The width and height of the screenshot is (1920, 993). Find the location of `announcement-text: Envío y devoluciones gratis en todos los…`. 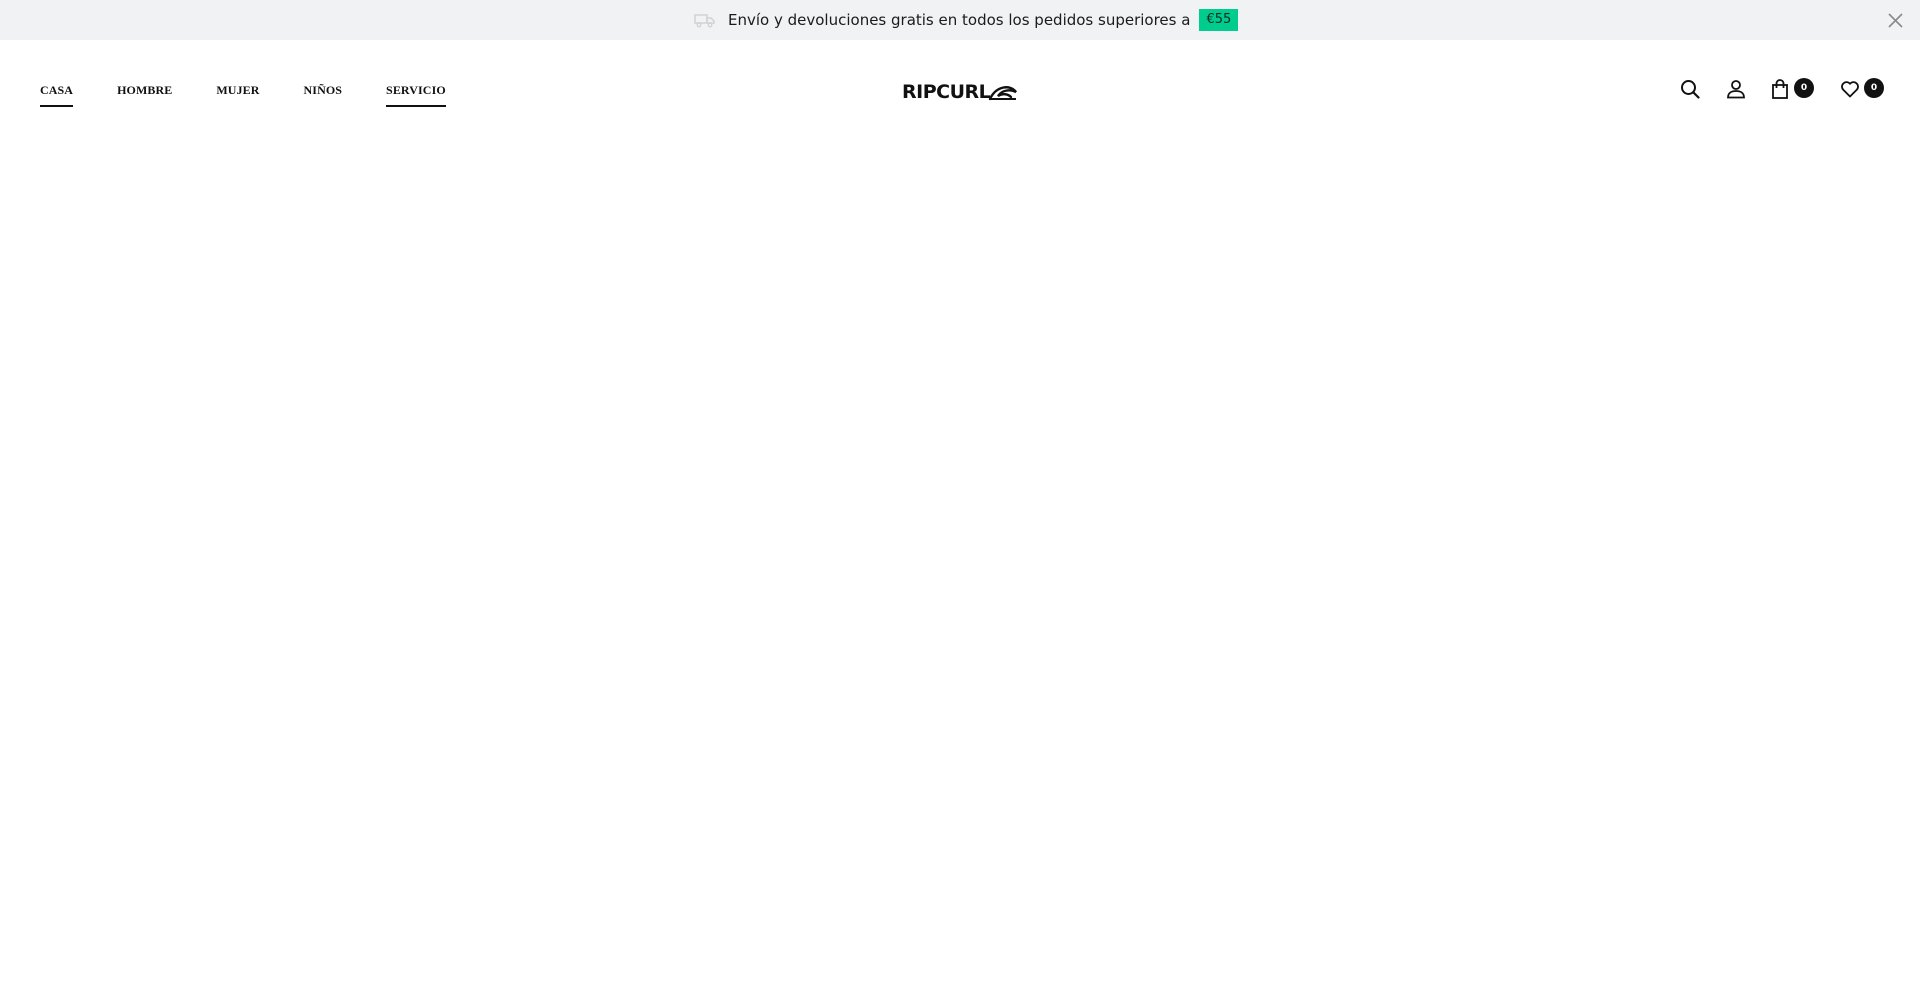

announcement-text: Envío y devoluciones gratis en todos los… is located at coordinates (959, 20).